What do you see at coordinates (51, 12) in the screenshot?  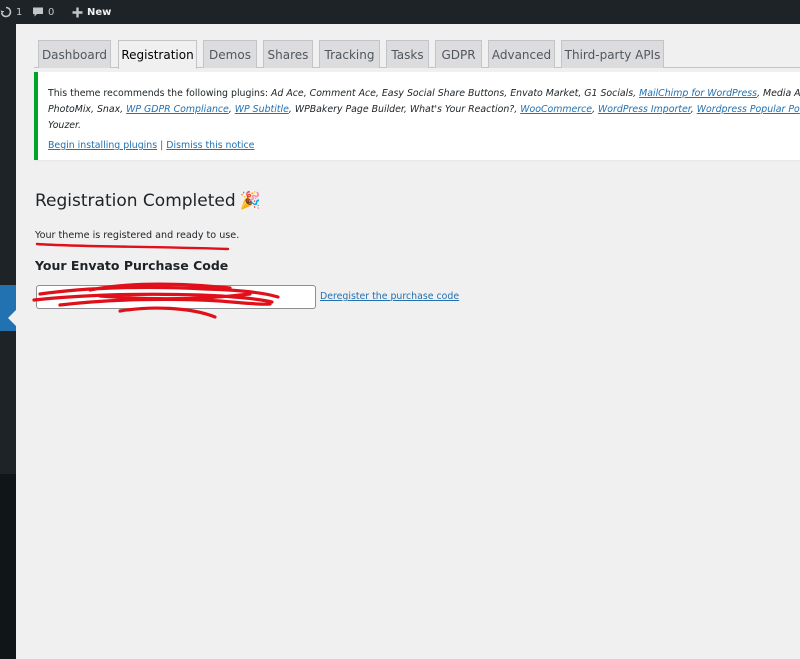 I see `comments-count: 0` at bounding box center [51, 12].